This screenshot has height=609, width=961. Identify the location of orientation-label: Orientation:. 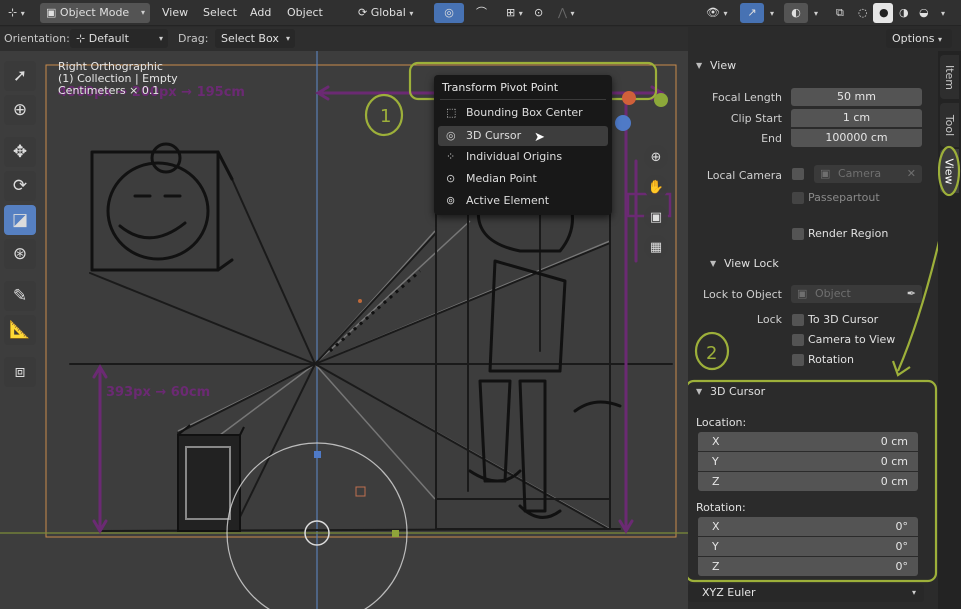
(37, 38).